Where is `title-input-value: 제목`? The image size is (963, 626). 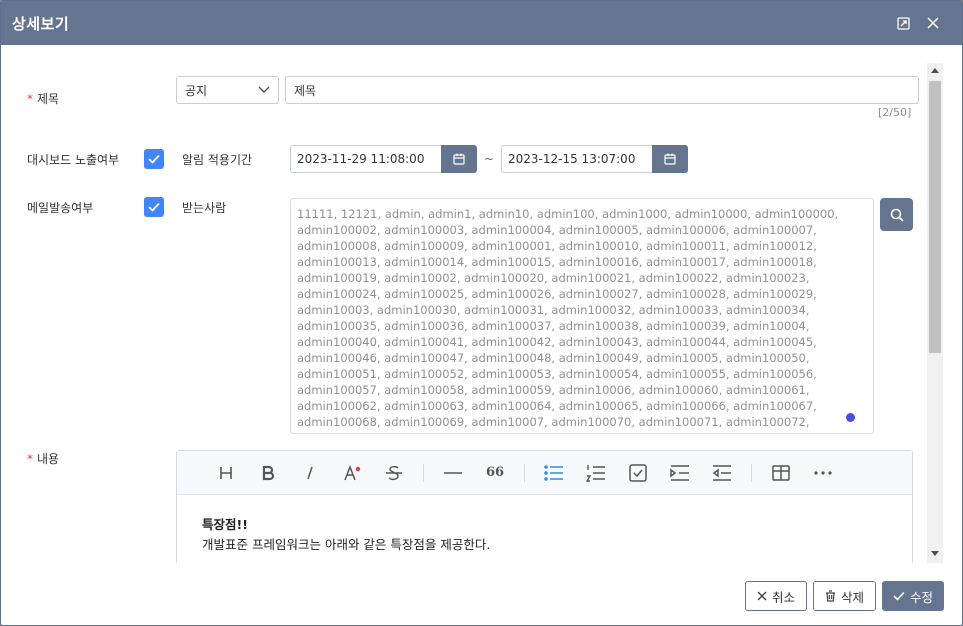 title-input-value: 제목 is located at coordinates (305, 90).